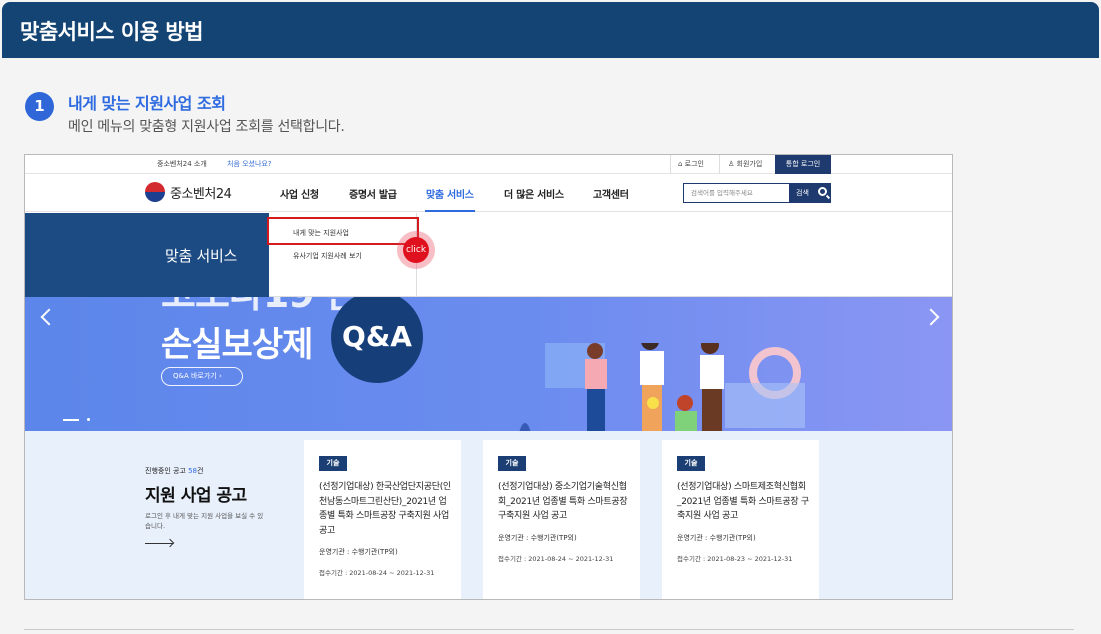 This screenshot has height=634, width=1101. What do you see at coordinates (249, 164) in the screenshot?
I see `first-visit-link: 처음 오셨나요?` at bounding box center [249, 164].